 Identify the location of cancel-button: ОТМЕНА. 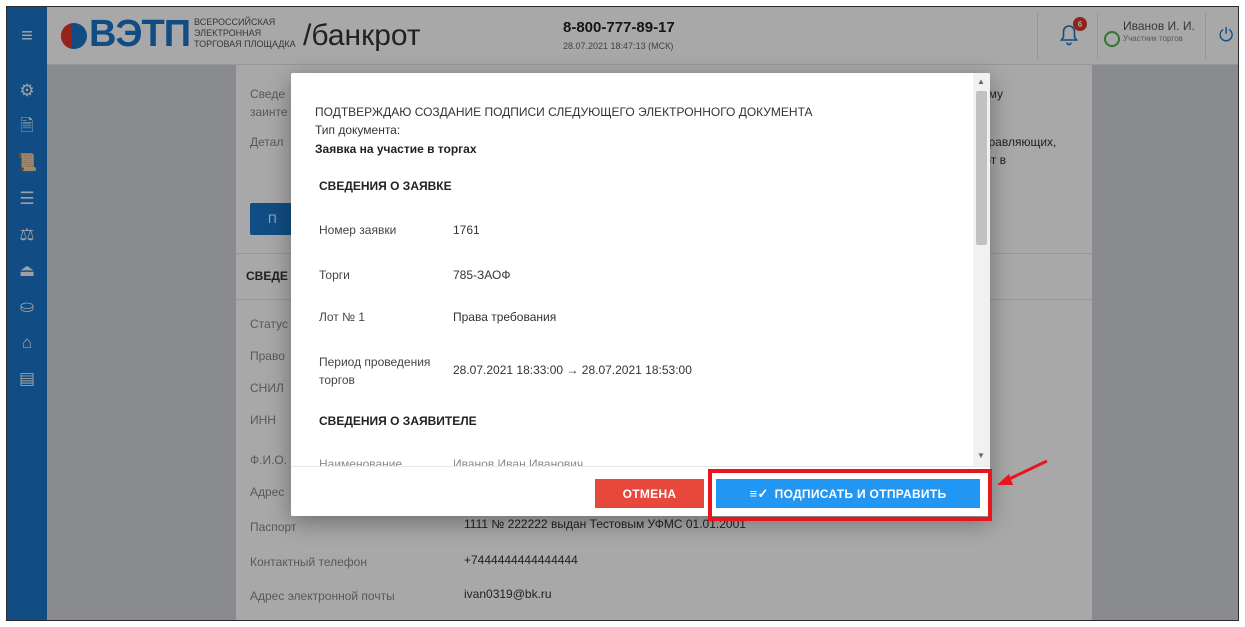
(649, 493).